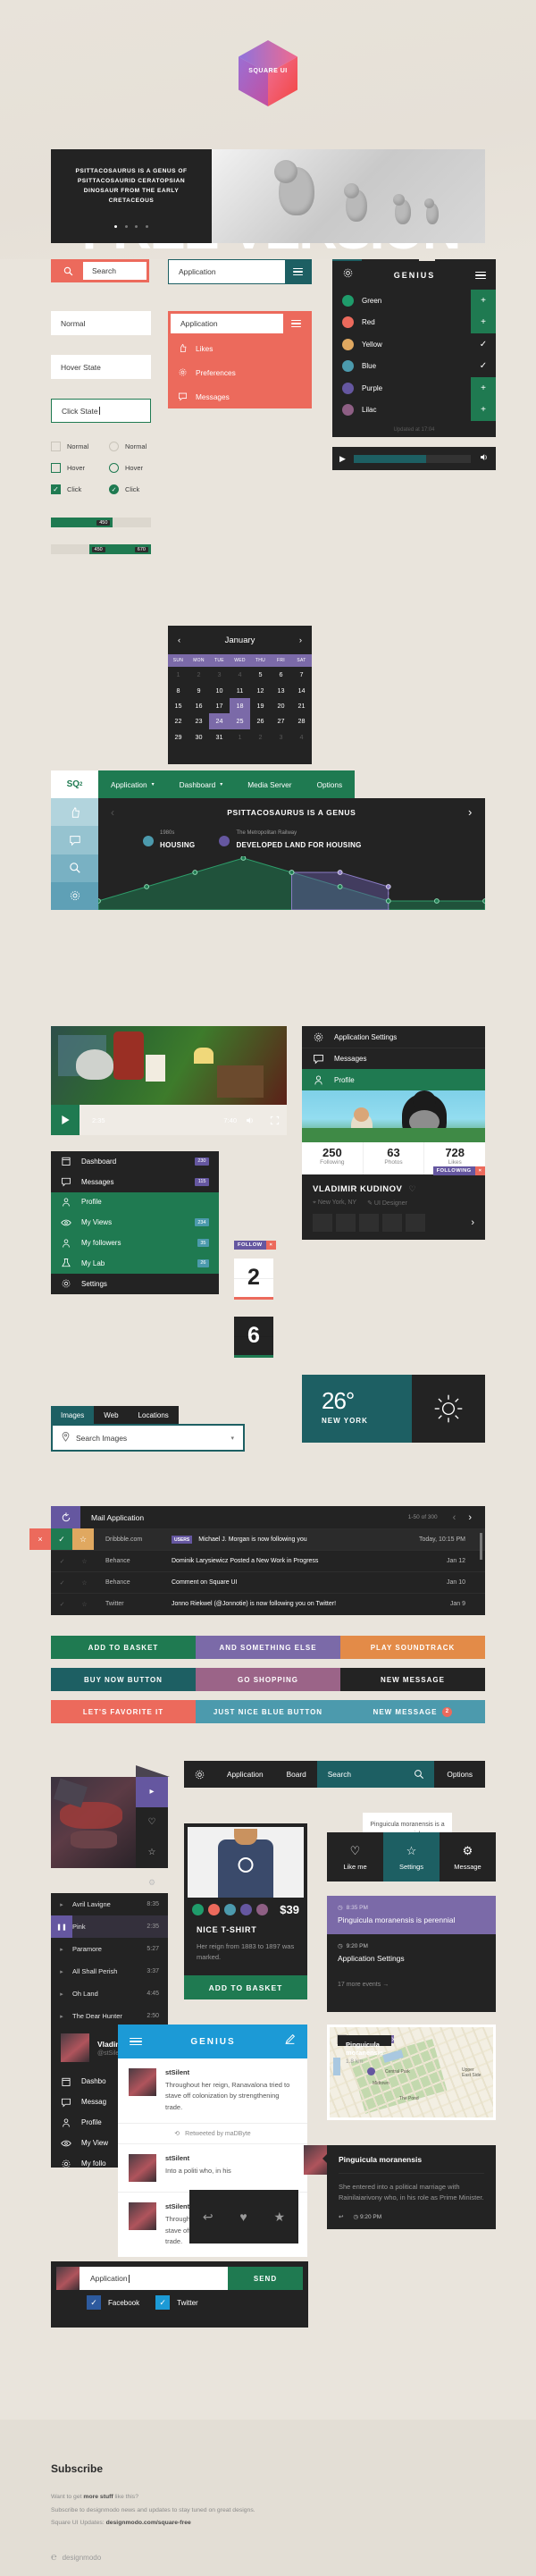 Image resolution: width=536 pixels, height=2576 pixels. Describe the element at coordinates (148, 2523) in the screenshot. I see `footer-link: designmodo.com/square-free` at that location.